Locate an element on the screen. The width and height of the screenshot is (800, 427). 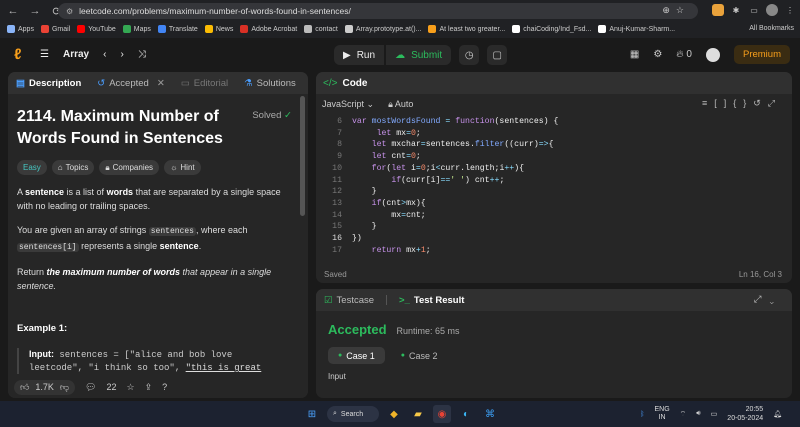
language-select: JavaScript ⌄ is located at coordinates (348, 104).